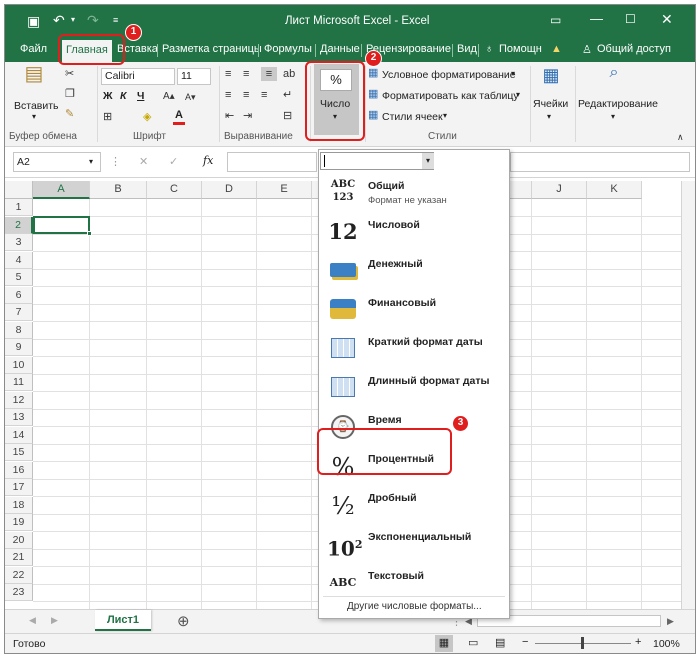 This screenshot has width=700, height=658. What do you see at coordinates (54, 620) in the screenshot?
I see `scroll-right-icon: ▶` at bounding box center [54, 620].